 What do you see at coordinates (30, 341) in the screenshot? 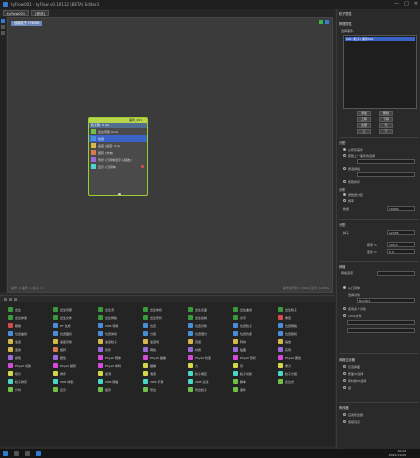
I see `operator-item: 速度` at bounding box center [30, 341].